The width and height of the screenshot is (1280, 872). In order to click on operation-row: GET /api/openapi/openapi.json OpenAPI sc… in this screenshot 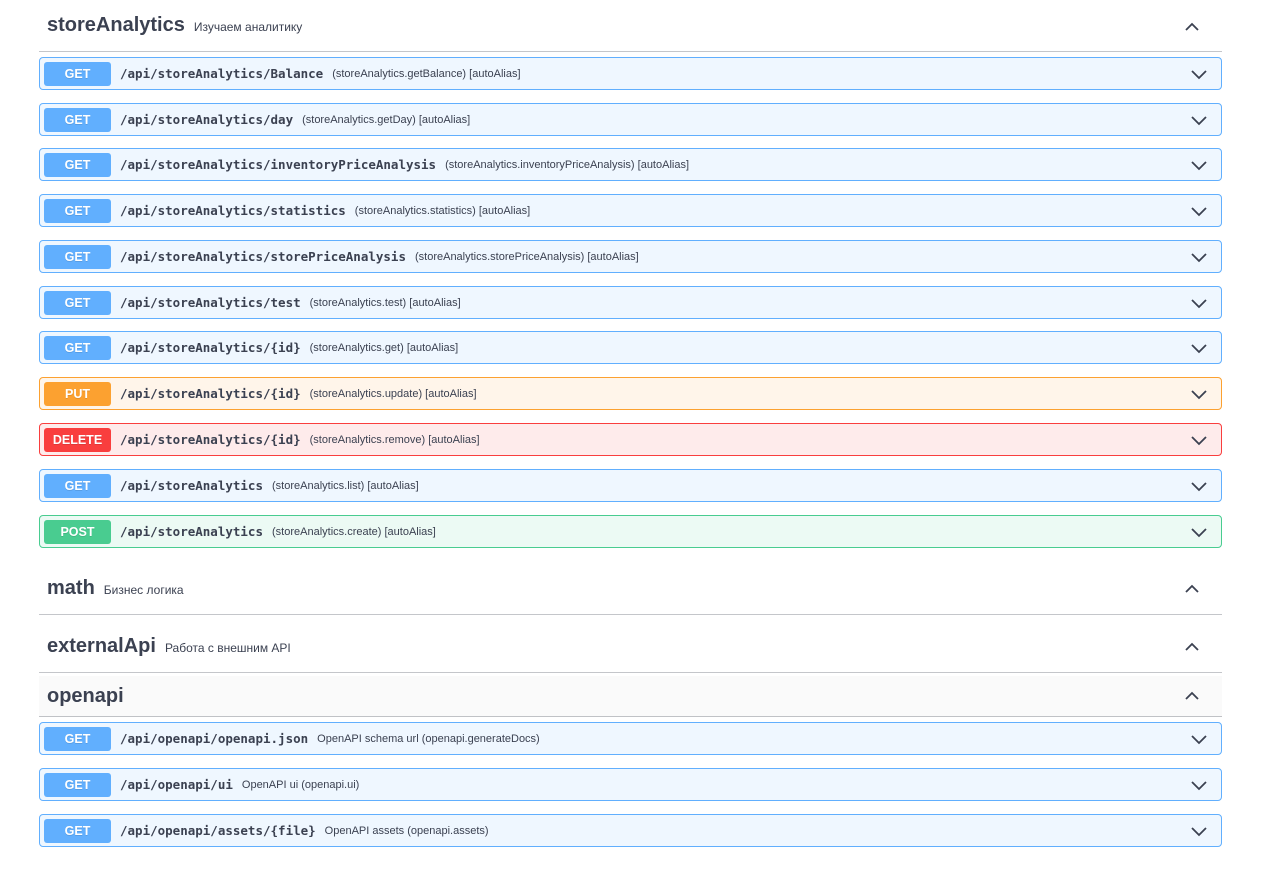, I will do `click(630, 738)`.